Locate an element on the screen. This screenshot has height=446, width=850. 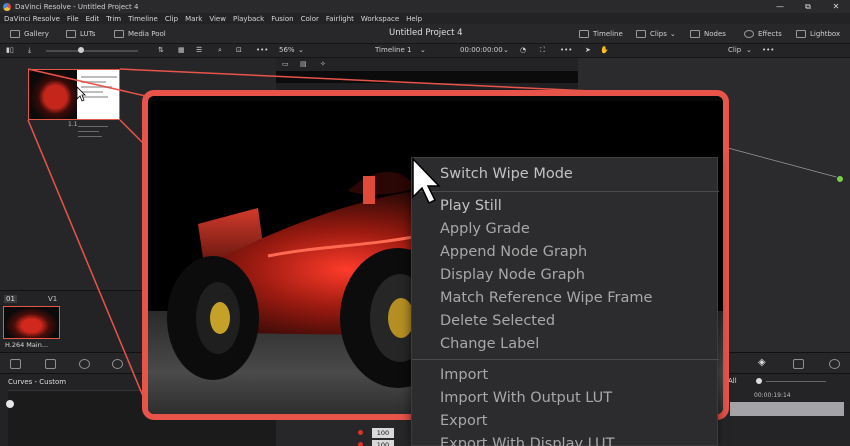
sort-icon: ⇅ is located at coordinates (161, 50).